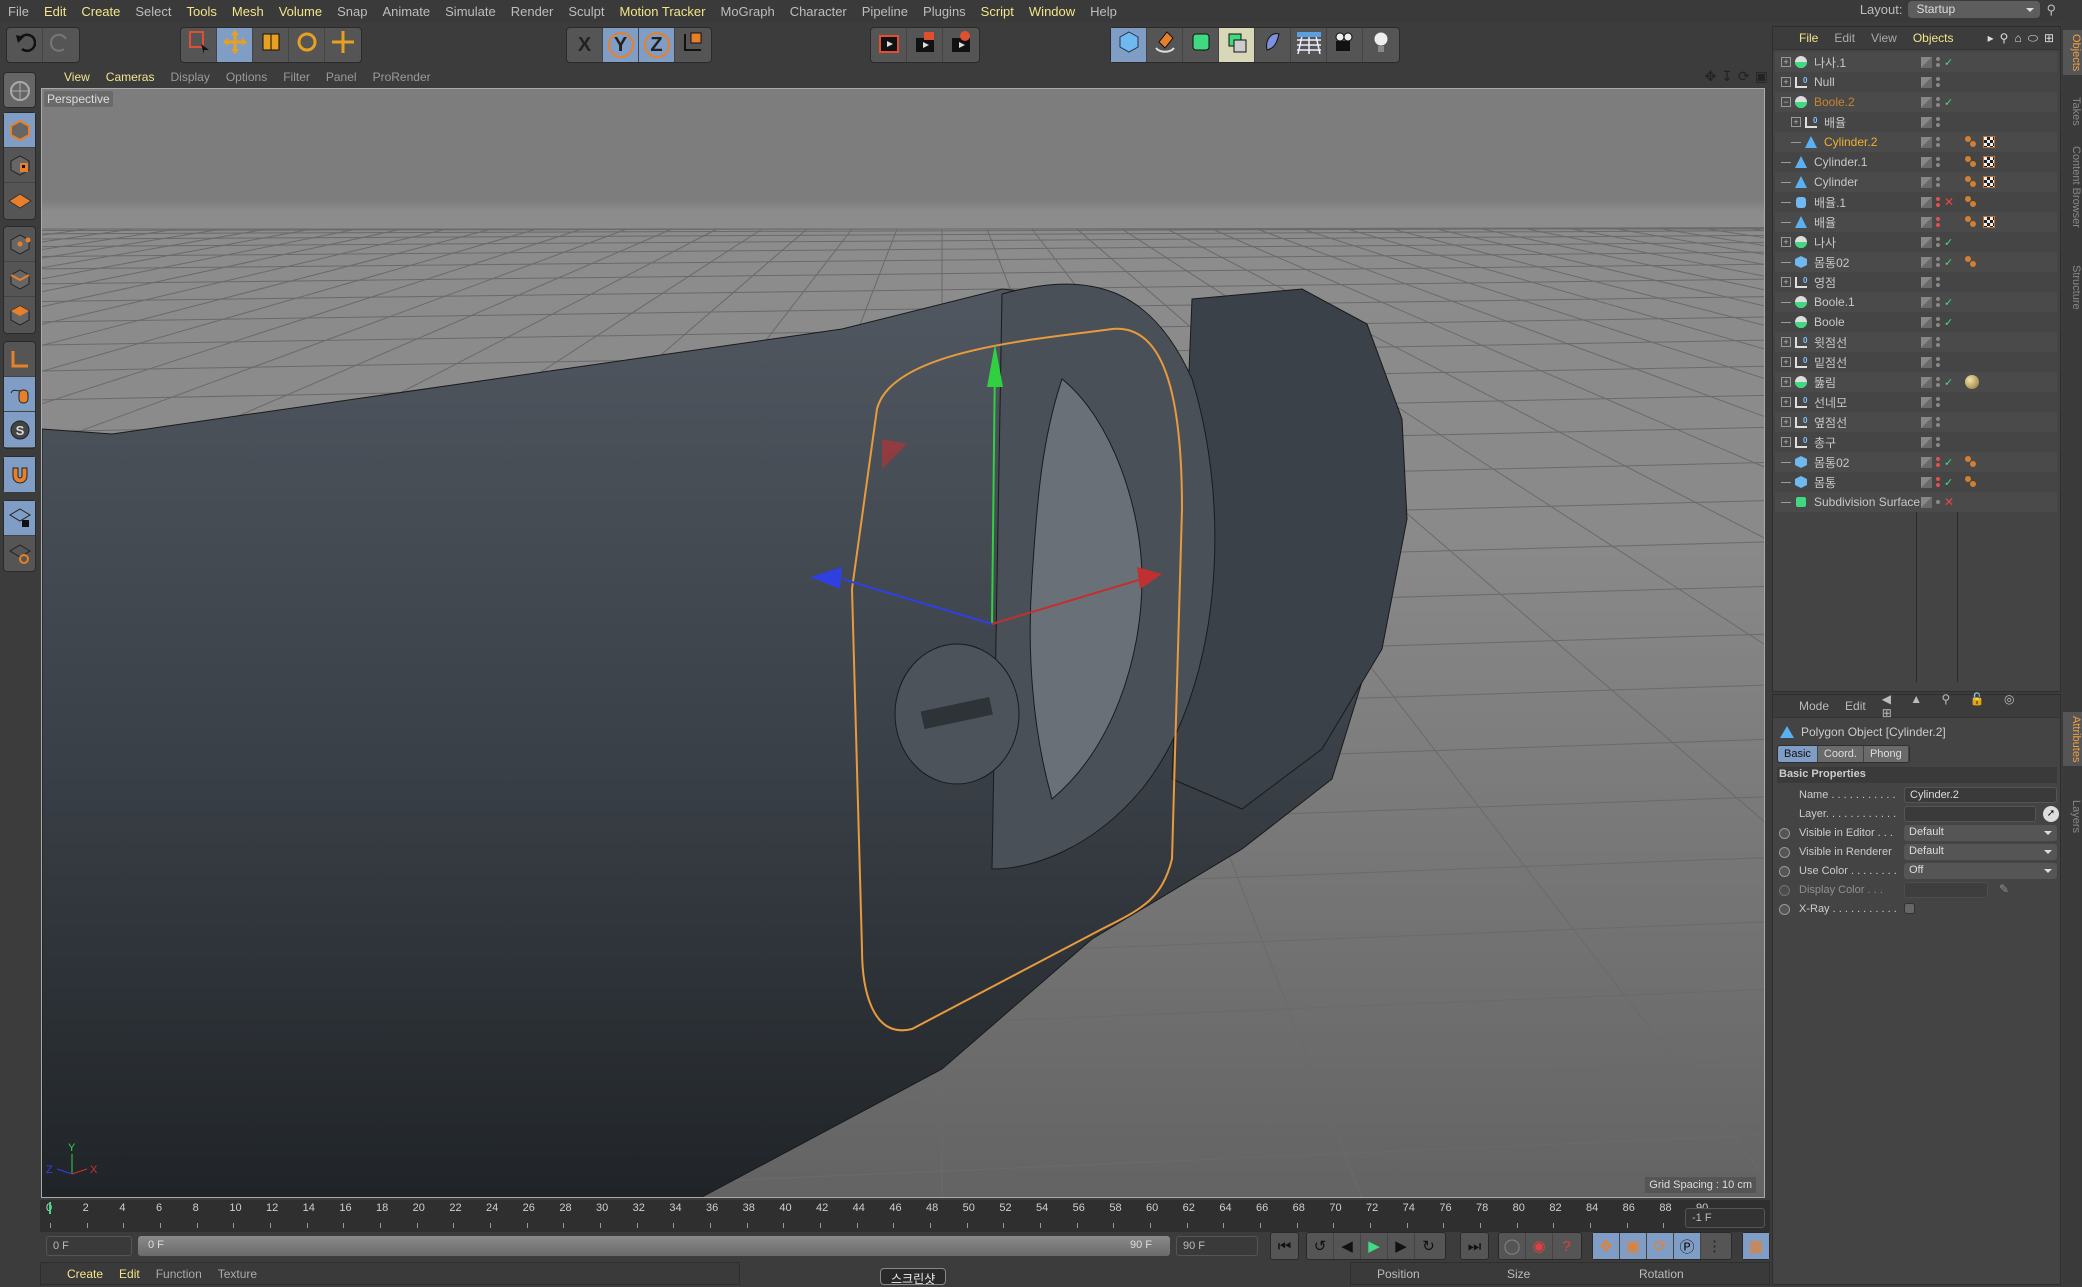 Image resolution: width=2082 pixels, height=1287 pixels. I want to click on object-row: 배율, so click(1916, 222).